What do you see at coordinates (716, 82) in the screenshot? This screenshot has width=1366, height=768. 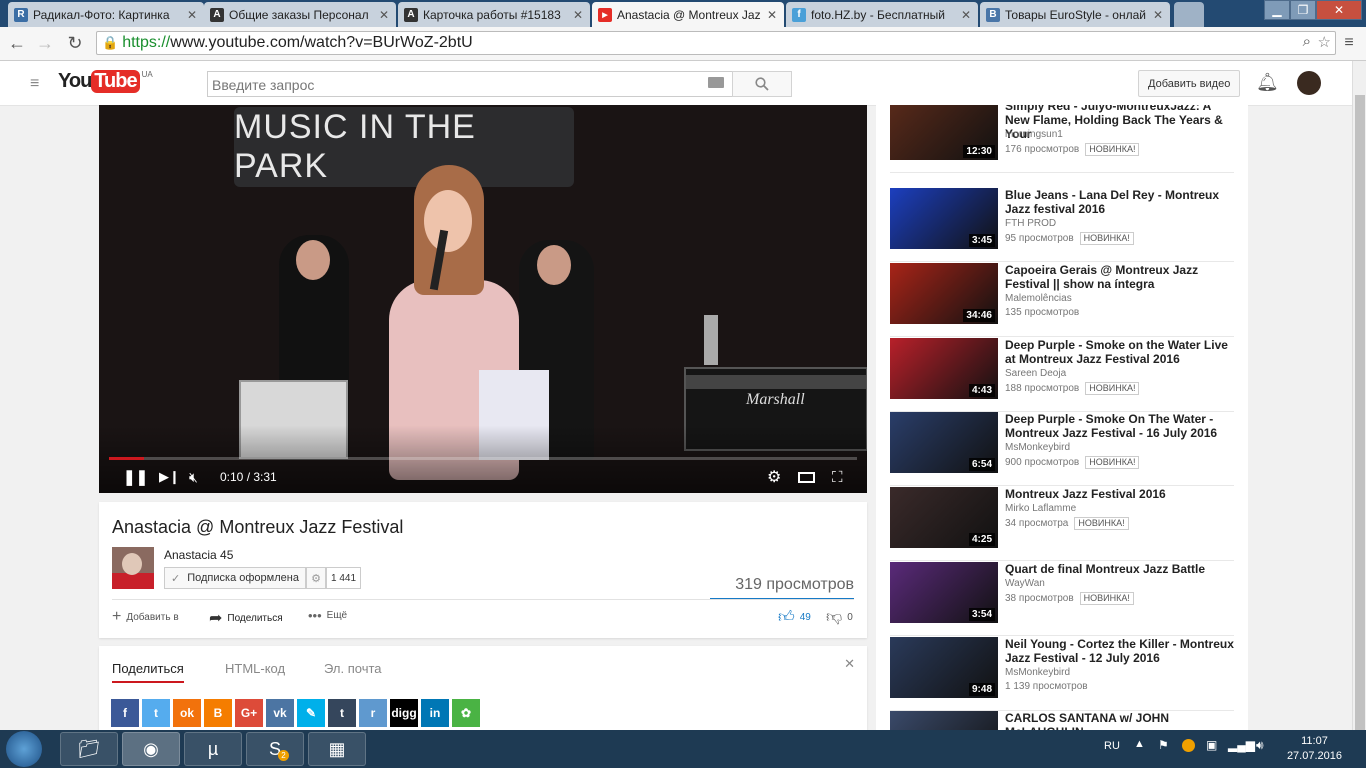 I see `keyboard-icon` at bounding box center [716, 82].